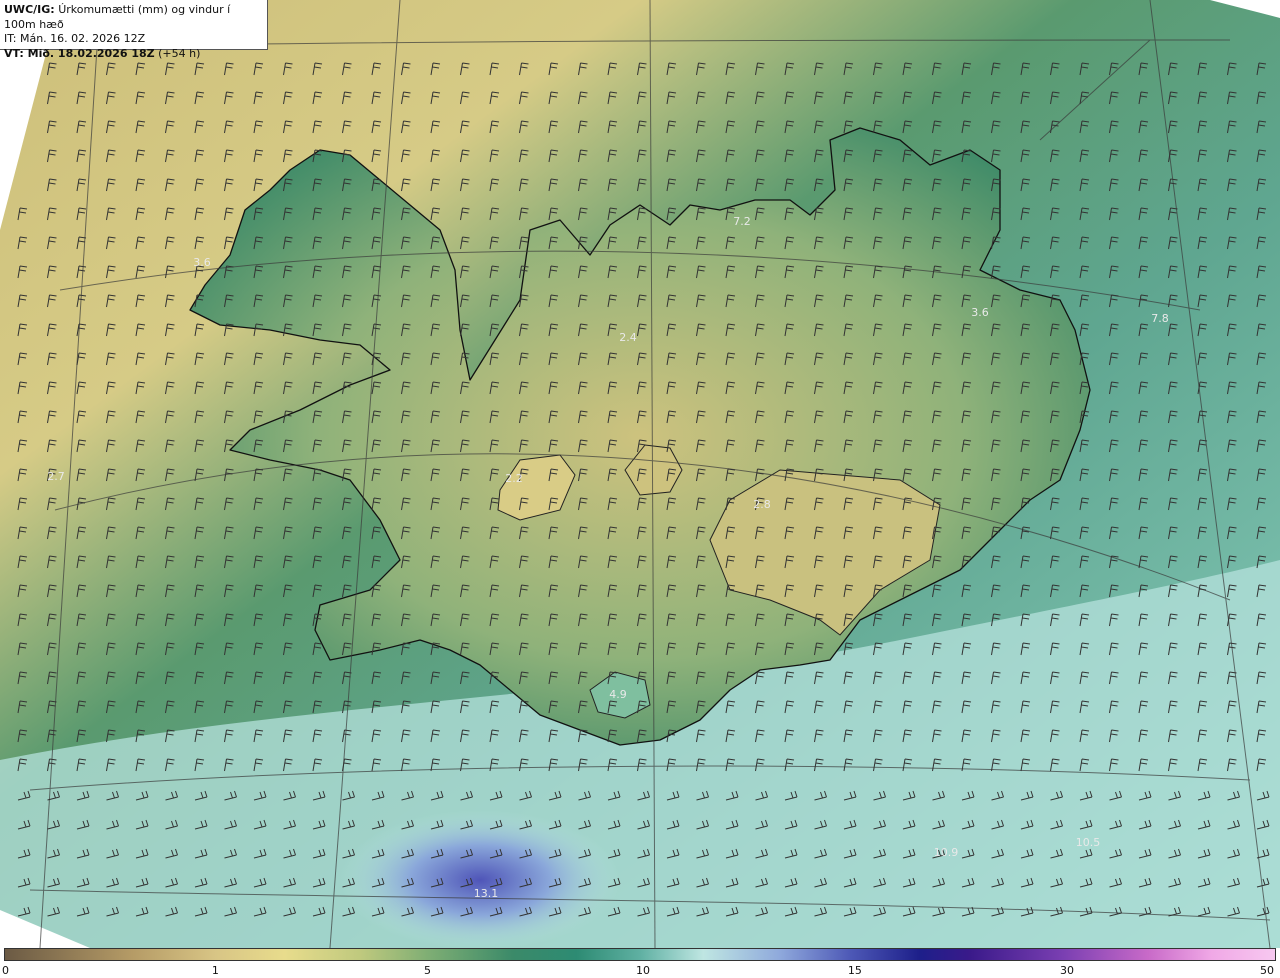 This screenshot has width=1280, height=978. I want to click on colorbar-tick-15: 15, so click(854, 970).